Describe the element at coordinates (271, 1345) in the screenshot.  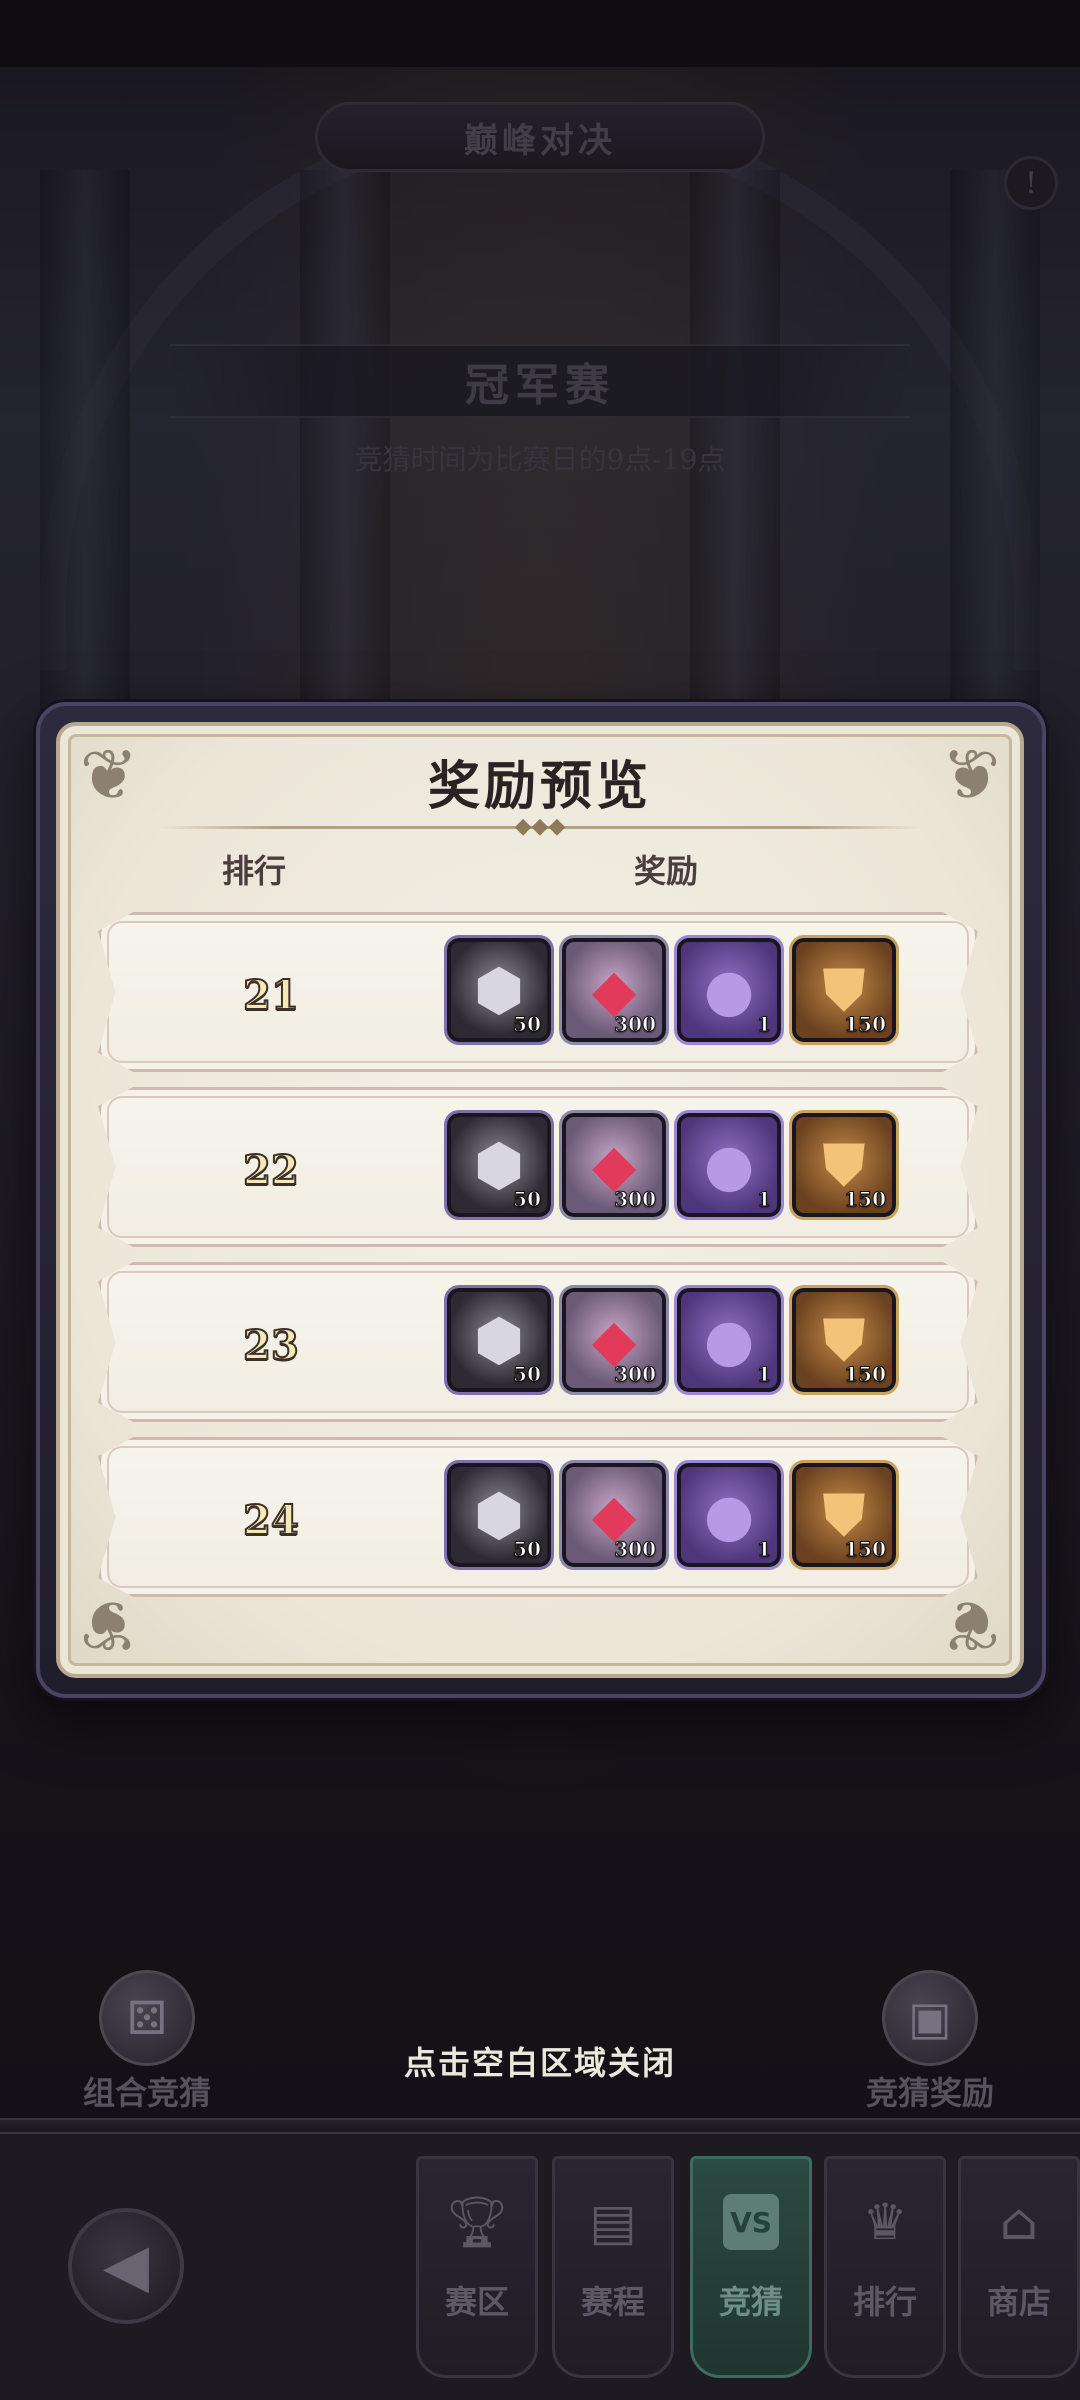
I see `rank-number: 23` at that location.